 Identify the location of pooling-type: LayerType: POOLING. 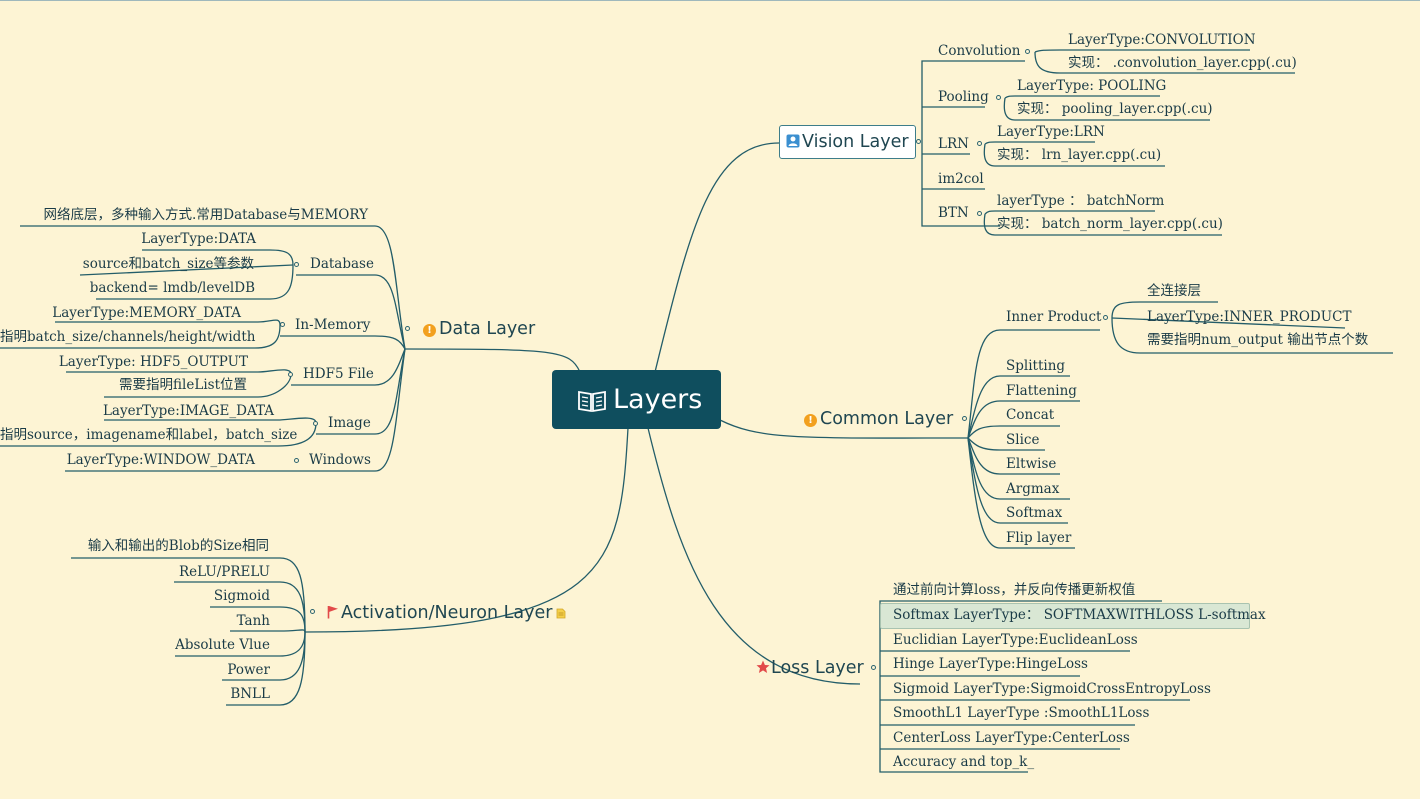
(1091, 86).